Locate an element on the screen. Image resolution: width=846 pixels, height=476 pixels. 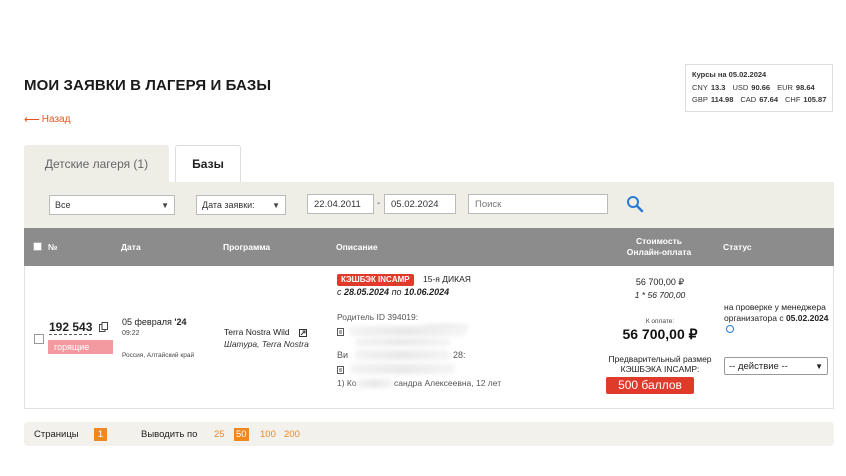
search-icon is located at coordinates (635, 204).